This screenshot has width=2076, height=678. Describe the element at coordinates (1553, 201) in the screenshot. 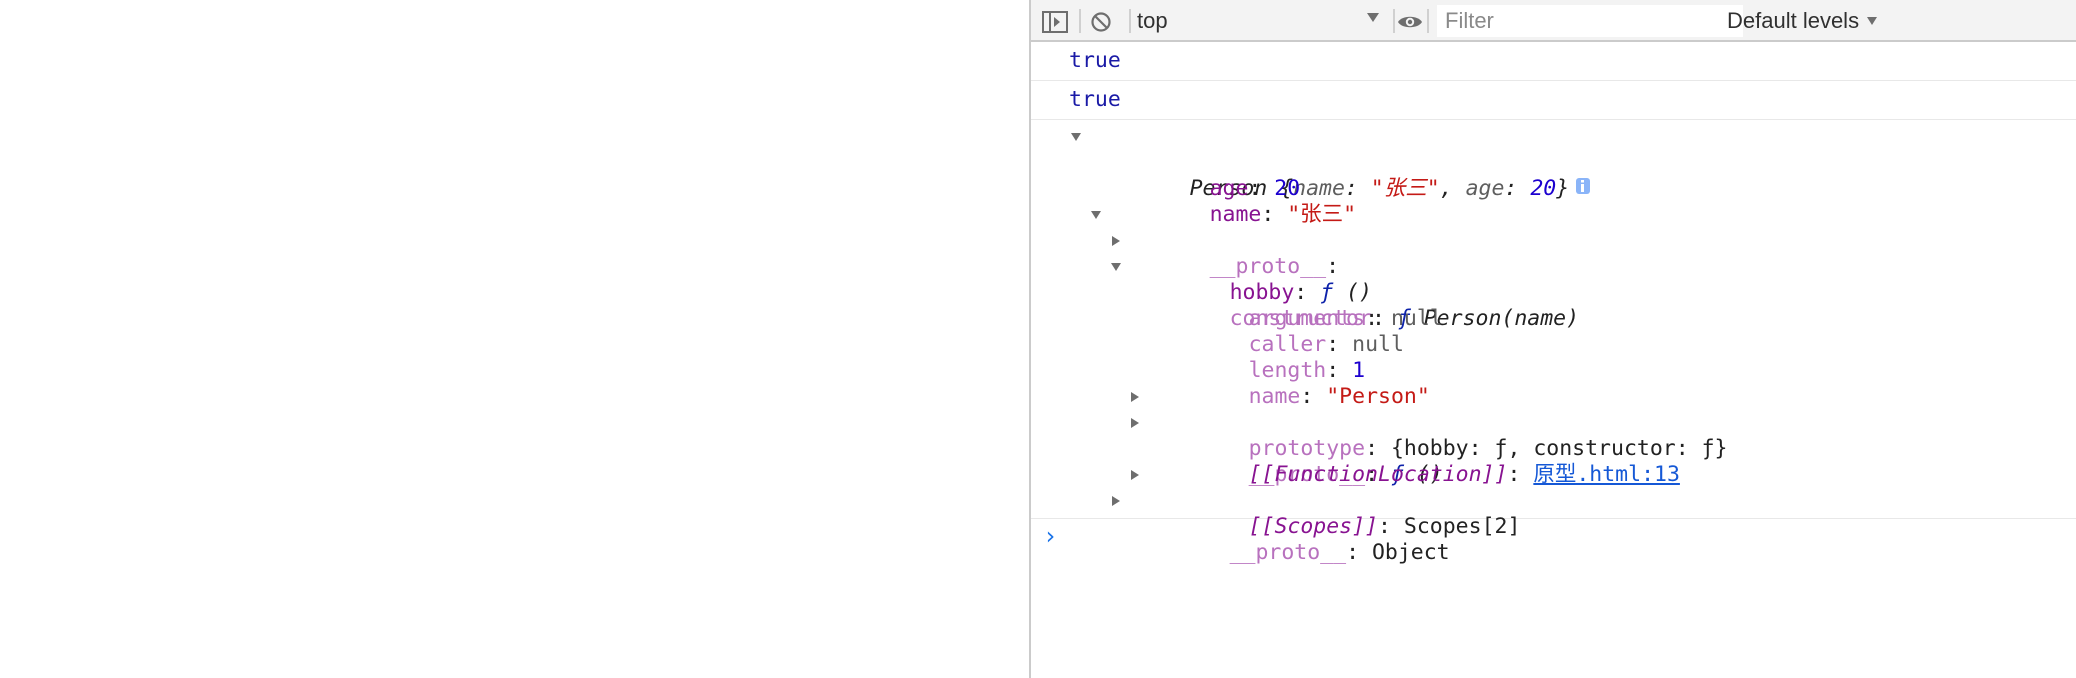

I see `property-row: name: "张三"` at that location.